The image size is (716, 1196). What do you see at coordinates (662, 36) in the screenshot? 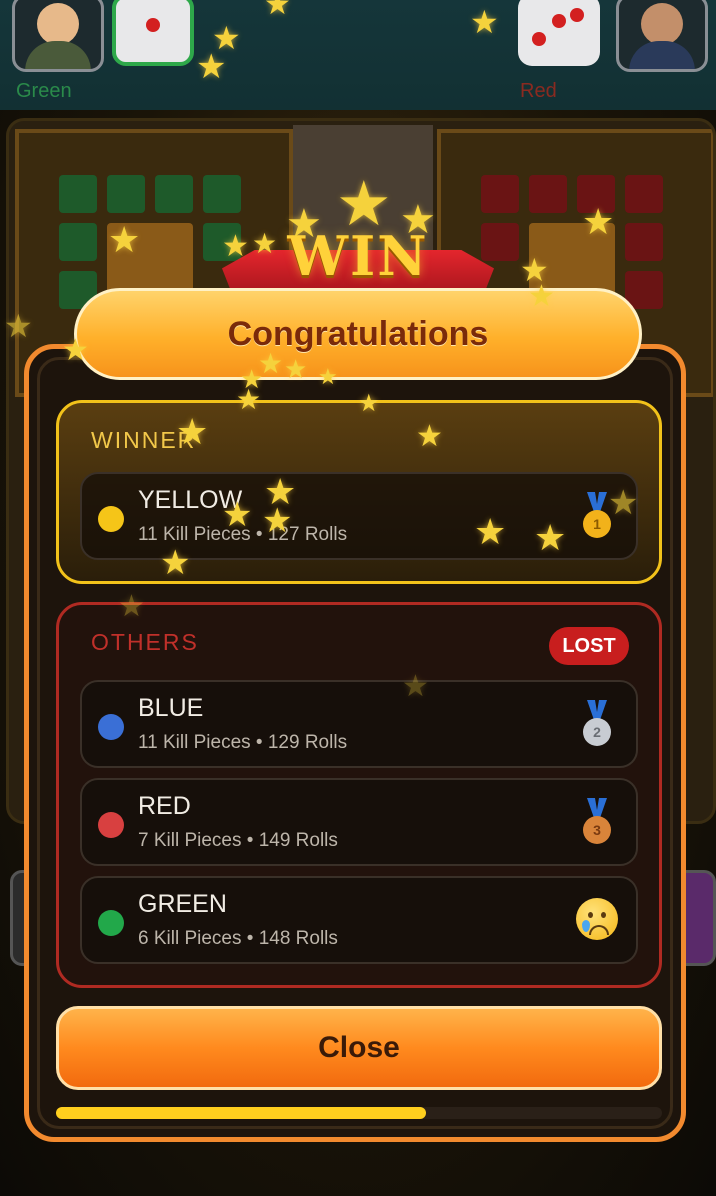
I see `red-player-avatar` at bounding box center [662, 36].